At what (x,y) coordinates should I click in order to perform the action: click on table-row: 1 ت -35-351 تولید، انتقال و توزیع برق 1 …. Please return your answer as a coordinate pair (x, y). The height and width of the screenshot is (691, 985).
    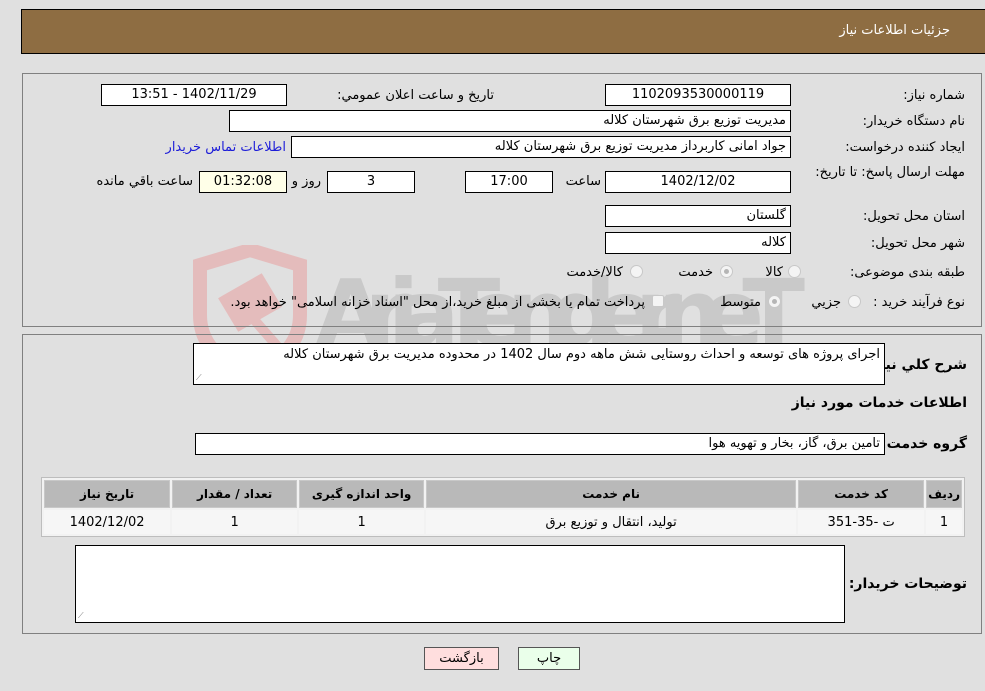
    Looking at the image, I should click on (503, 522).